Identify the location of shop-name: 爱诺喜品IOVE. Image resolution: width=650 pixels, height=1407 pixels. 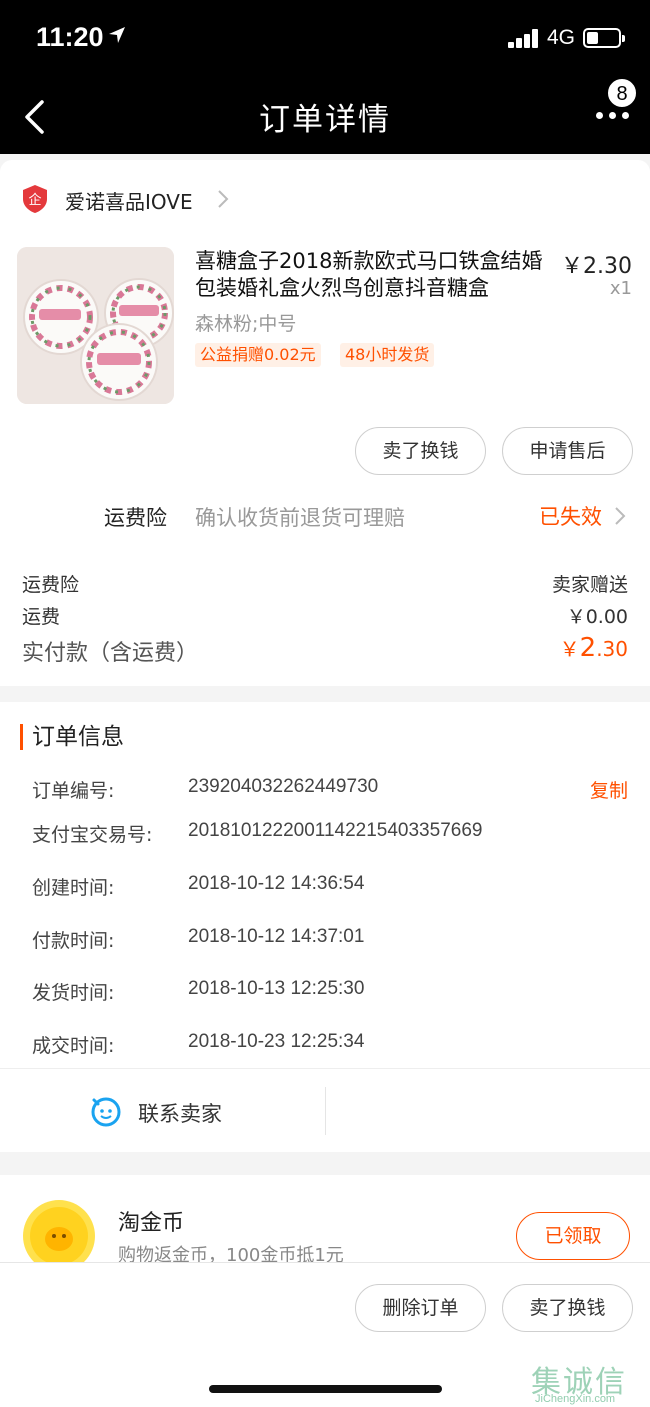
(129, 202).